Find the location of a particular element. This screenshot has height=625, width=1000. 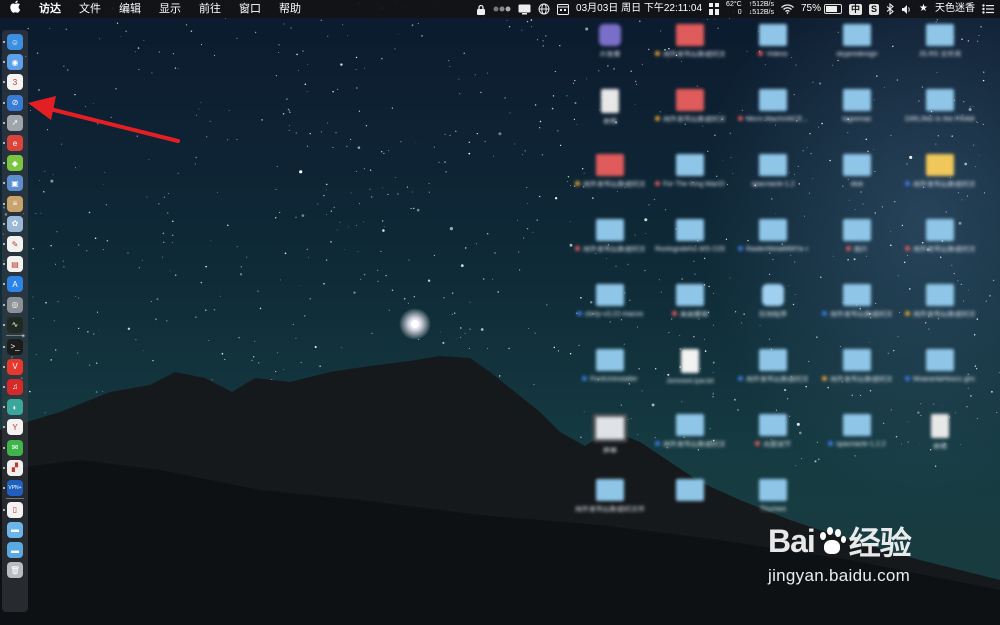

desktop-item: Jvmmint.tyw.txt is located at coordinates (690, 375).